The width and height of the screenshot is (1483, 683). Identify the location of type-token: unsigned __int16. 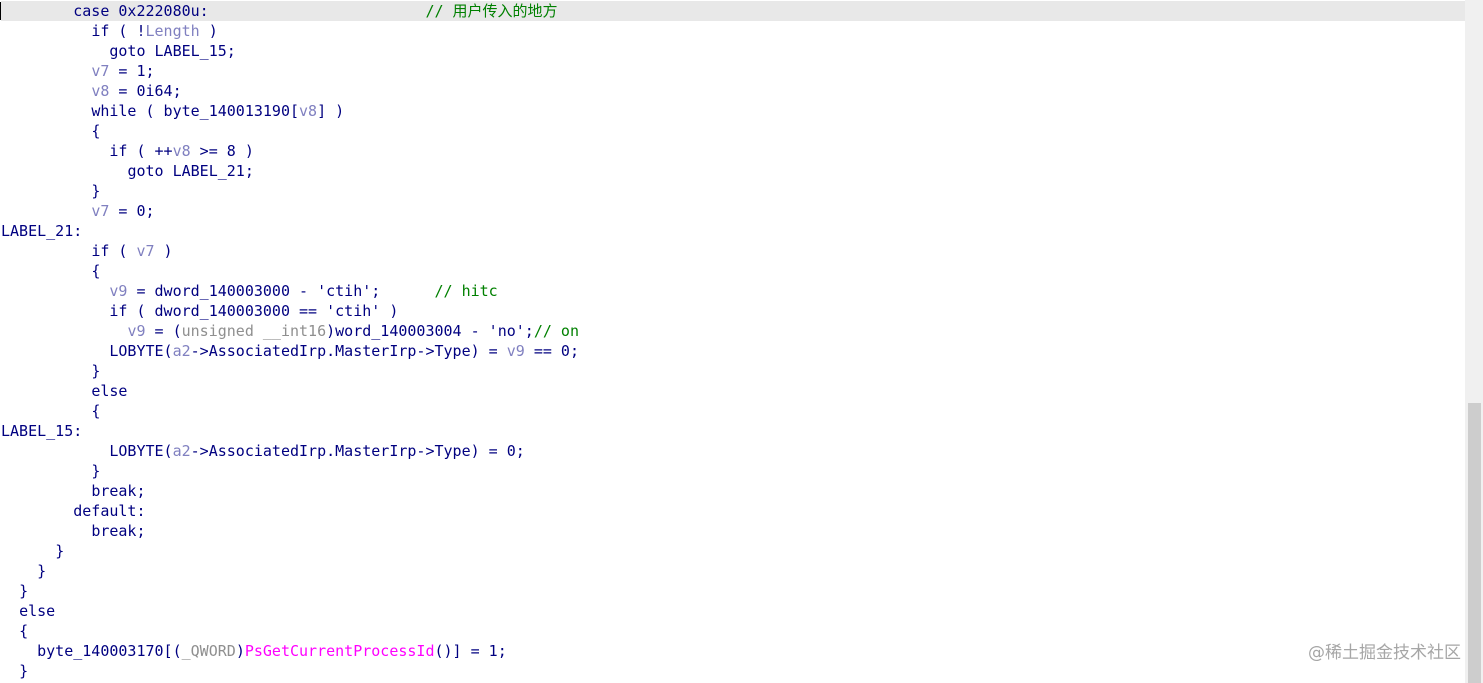
(254, 331).